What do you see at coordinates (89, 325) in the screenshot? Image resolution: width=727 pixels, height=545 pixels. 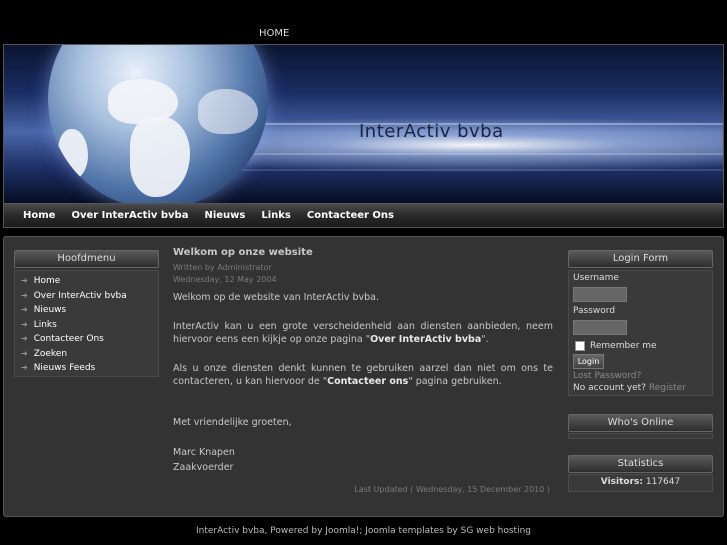 I see `left-menu-item: ➔ Links` at bounding box center [89, 325].